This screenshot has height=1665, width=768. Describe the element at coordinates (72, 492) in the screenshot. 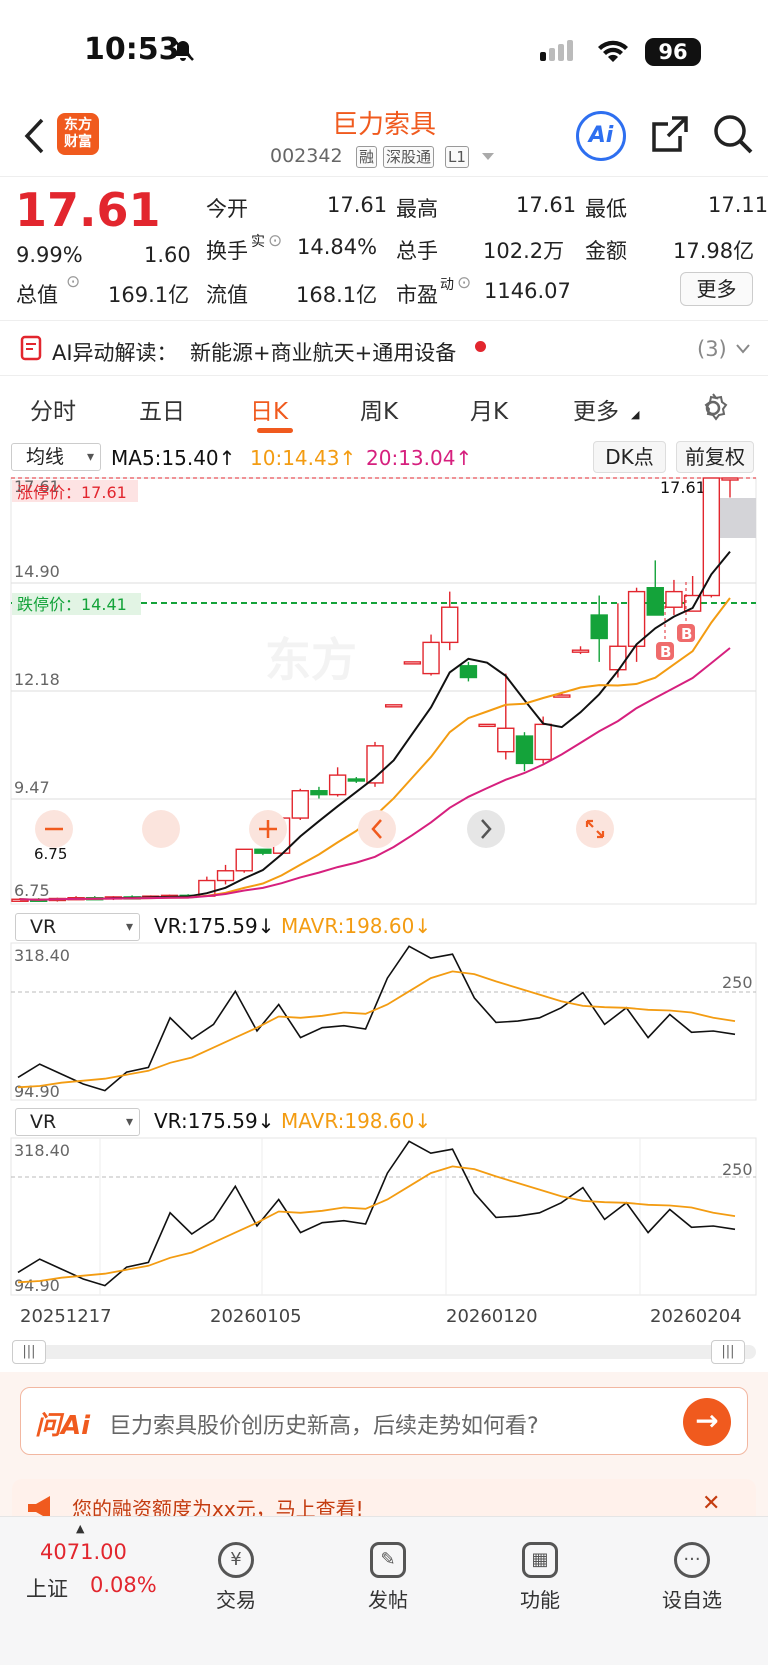

I see `limit-up-label: 涨停价：17.61` at that location.